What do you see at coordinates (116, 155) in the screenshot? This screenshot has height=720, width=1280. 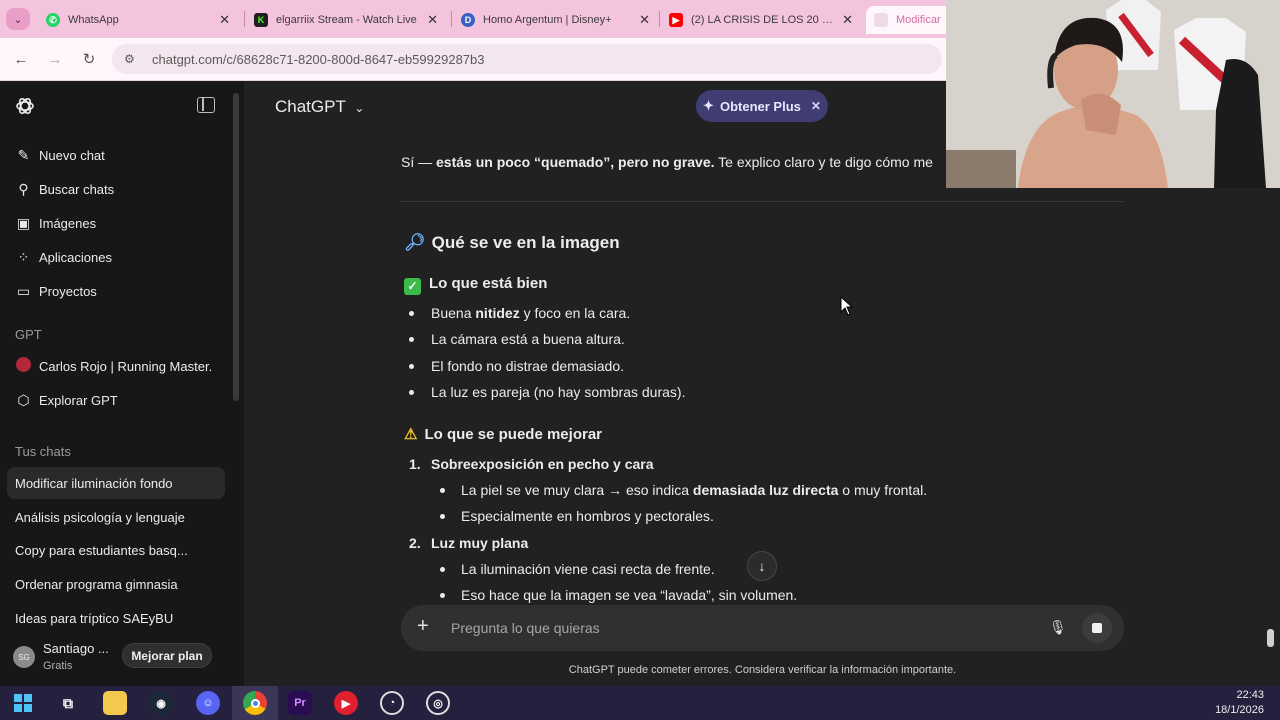 I see `sidebar-item-new-chat: ✎ Nuevo chat` at bounding box center [116, 155].